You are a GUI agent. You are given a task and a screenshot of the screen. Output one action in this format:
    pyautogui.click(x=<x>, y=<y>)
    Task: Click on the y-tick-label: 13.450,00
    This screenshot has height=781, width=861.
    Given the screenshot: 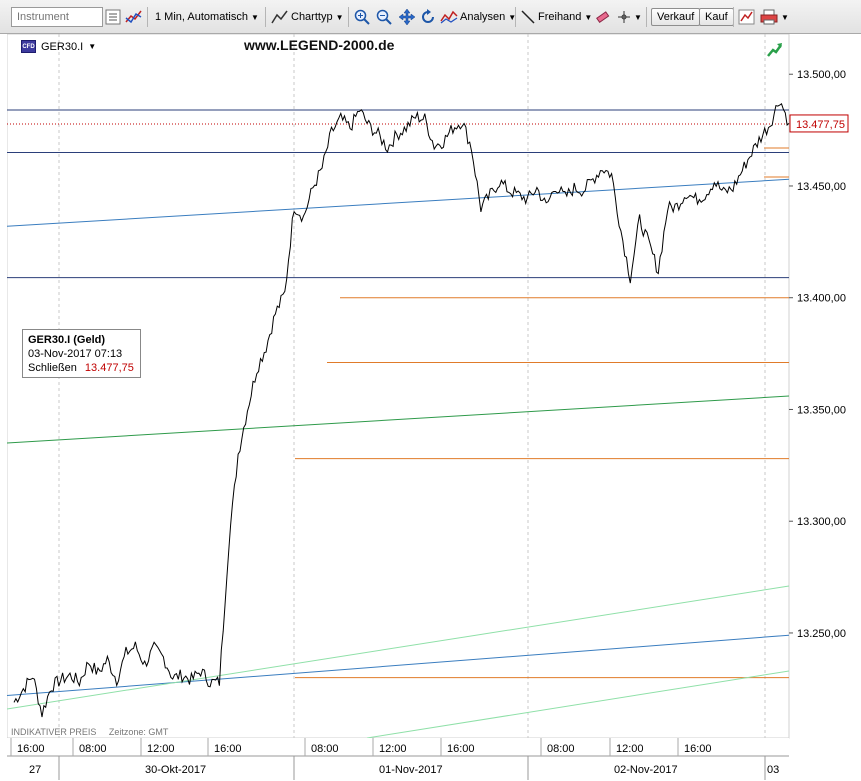 What is the action you would take?
    pyautogui.click(x=821, y=187)
    